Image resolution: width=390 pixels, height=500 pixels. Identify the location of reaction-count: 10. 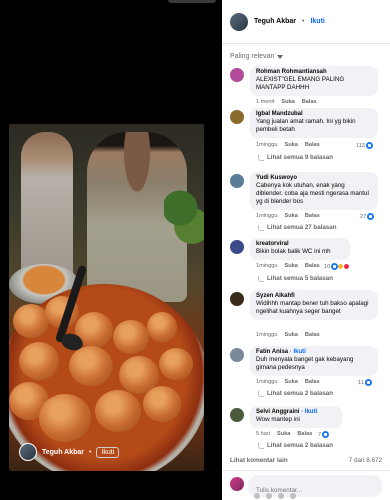
(327, 266).